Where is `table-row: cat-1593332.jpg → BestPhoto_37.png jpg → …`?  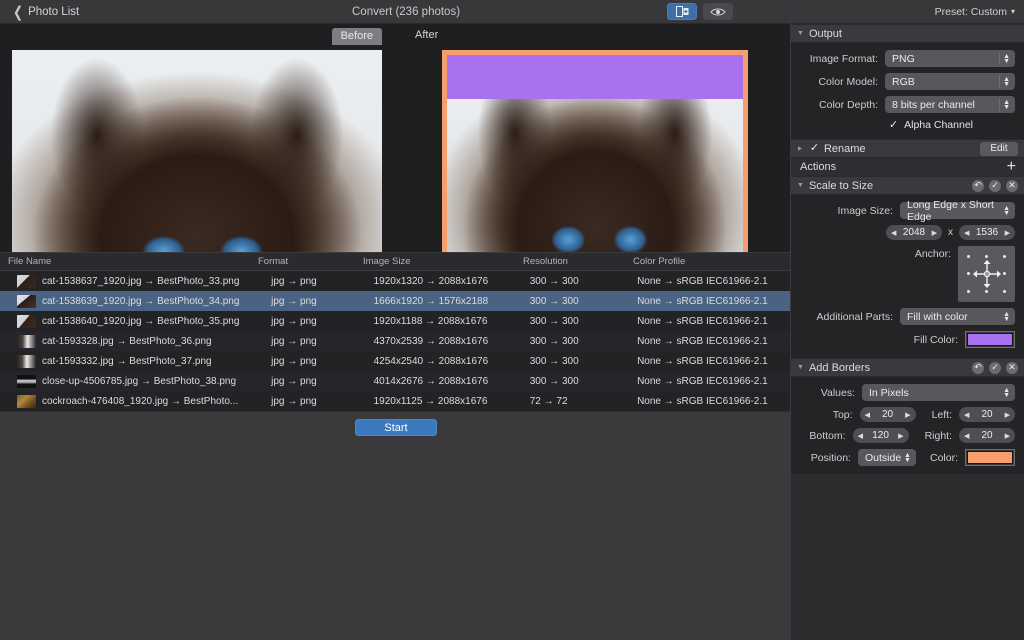
table-row: cat-1593332.jpg → BestPhoto_37.png jpg → … is located at coordinates (395, 361).